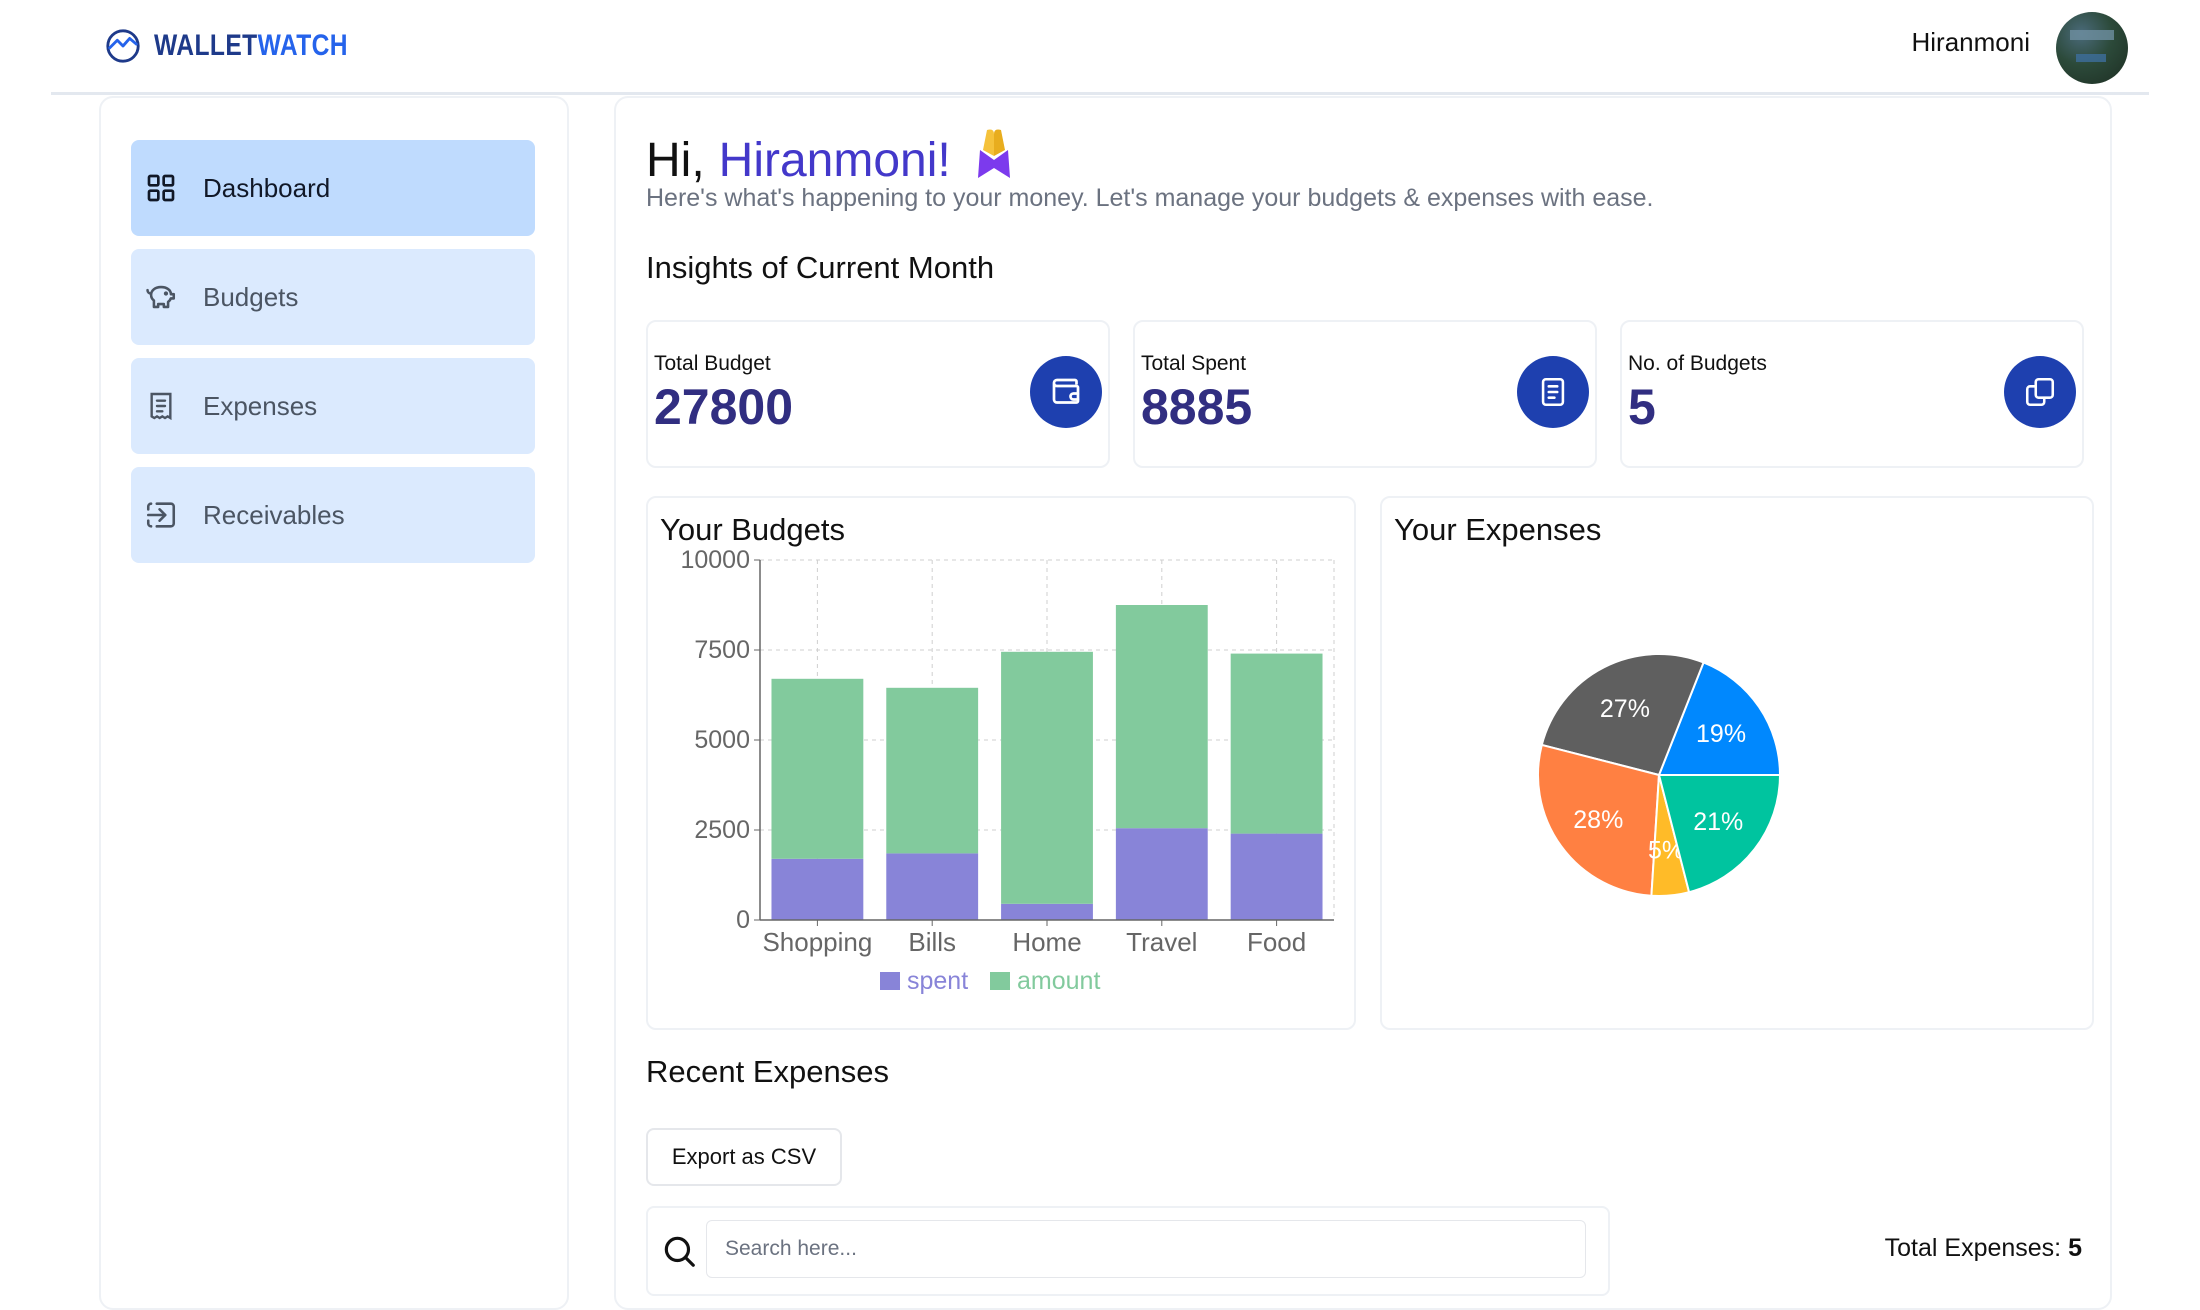 This screenshot has width=2200, height=1310. I want to click on expenses-pie-chart: 19%27%28%5%21%, so click(1659, 775).